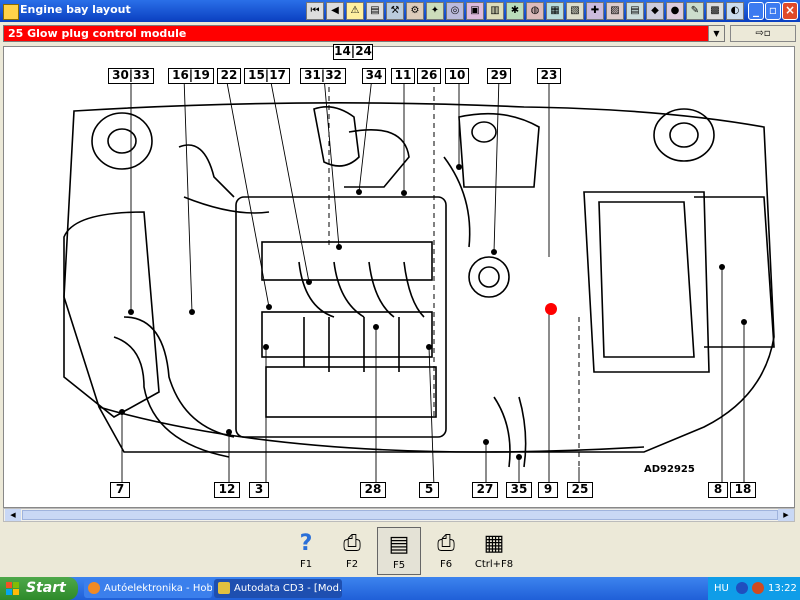 This screenshot has height=600, width=800. Describe the element at coordinates (446, 543) in the screenshot. I see `printer-icon: ⎙` at that location.